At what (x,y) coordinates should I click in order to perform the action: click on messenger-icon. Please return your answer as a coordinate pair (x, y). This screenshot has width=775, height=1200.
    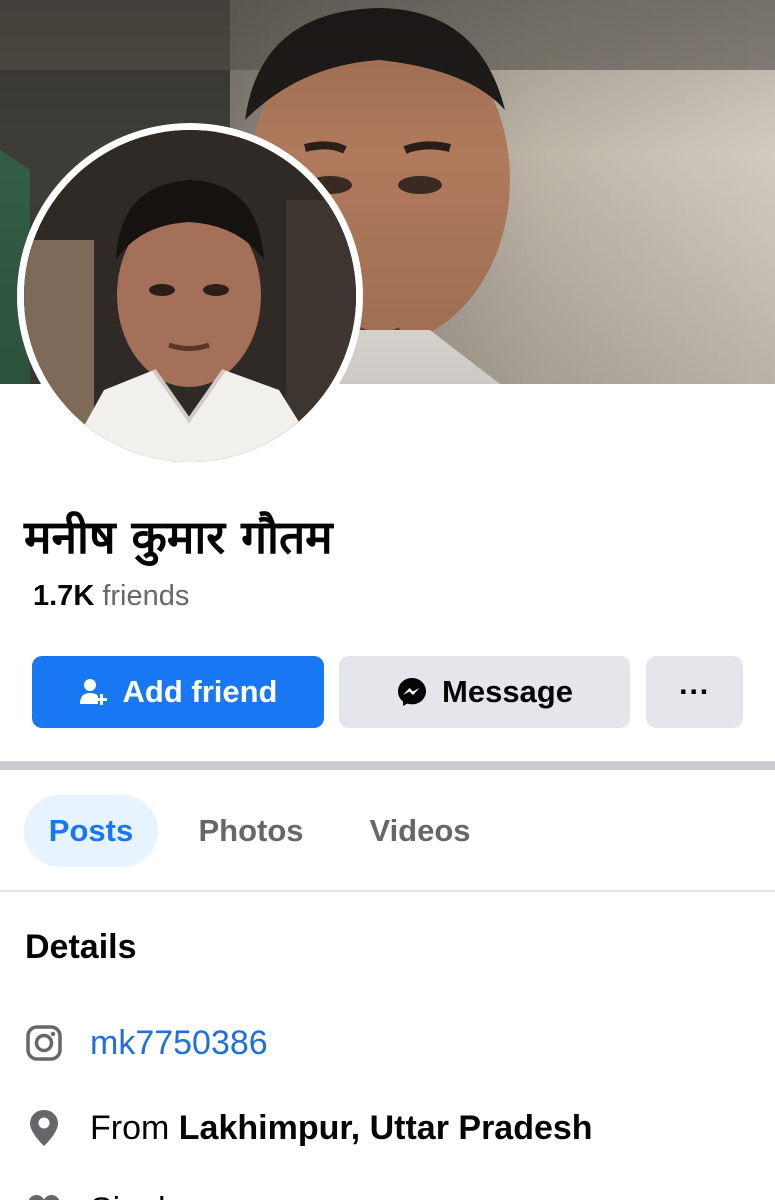
    Looking at the image, I should click on (412, 692).